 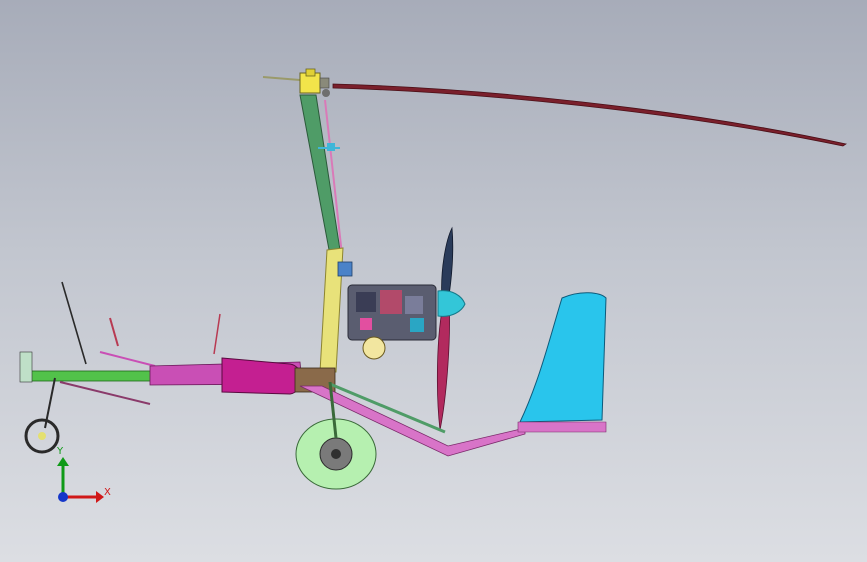 I want to click on spinner, so click(x=451, y=303).